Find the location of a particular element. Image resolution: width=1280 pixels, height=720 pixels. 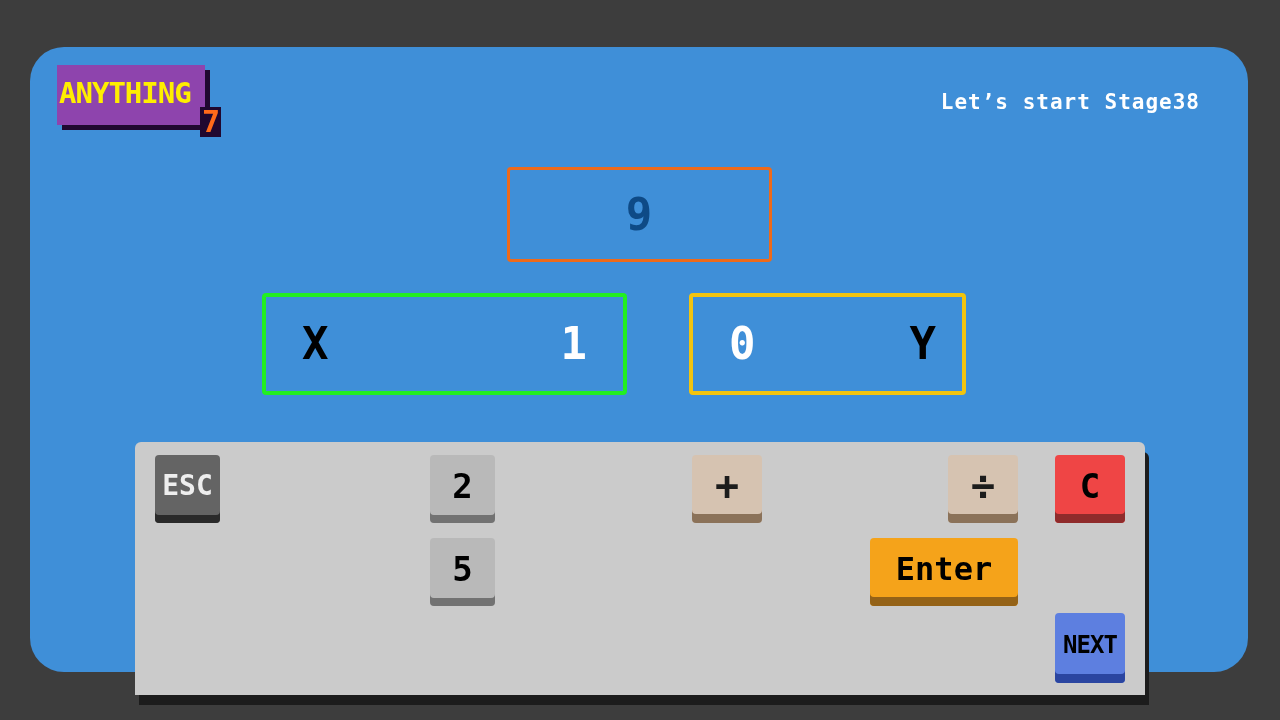

logo-text: ANYTHING is located at coordinates (125, 93).